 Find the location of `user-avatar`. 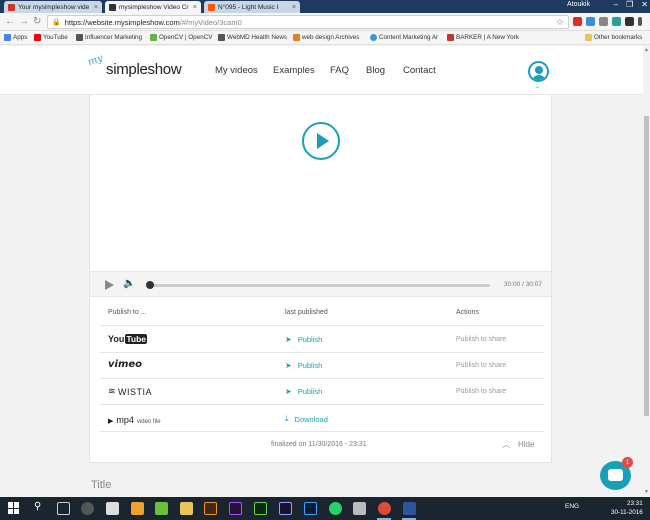

user-avatar is located at coordinates (538, 71).